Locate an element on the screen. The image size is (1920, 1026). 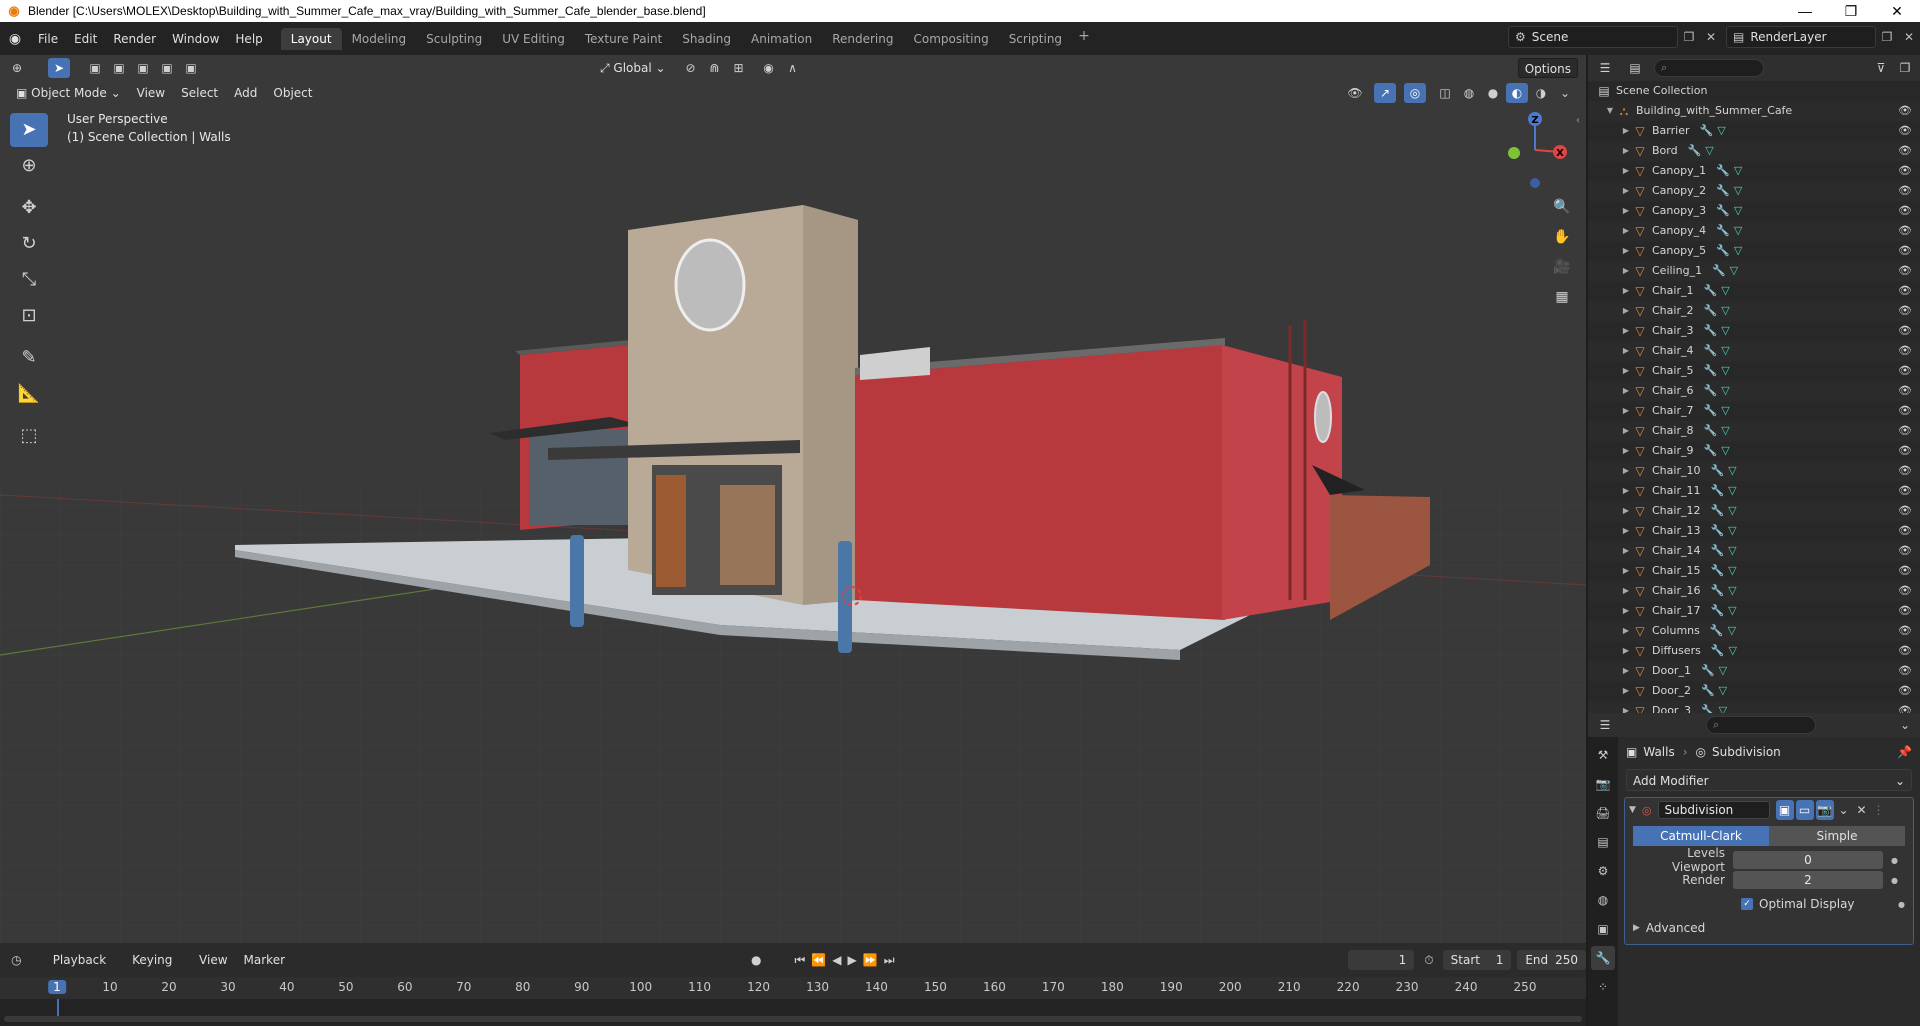
scene-collection-row: ▤ Scene Collection is located at coordinates (1754, 91).